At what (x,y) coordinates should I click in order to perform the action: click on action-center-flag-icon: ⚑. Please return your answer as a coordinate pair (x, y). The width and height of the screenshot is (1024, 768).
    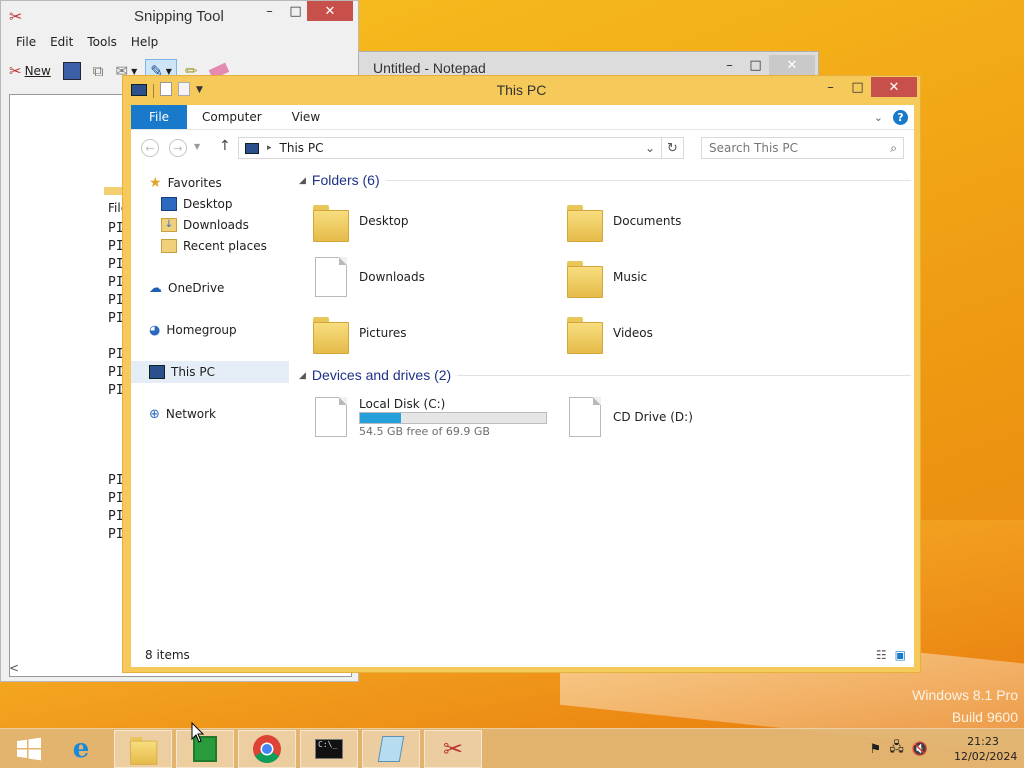
    Looking at the image, I should click on (876, 749).